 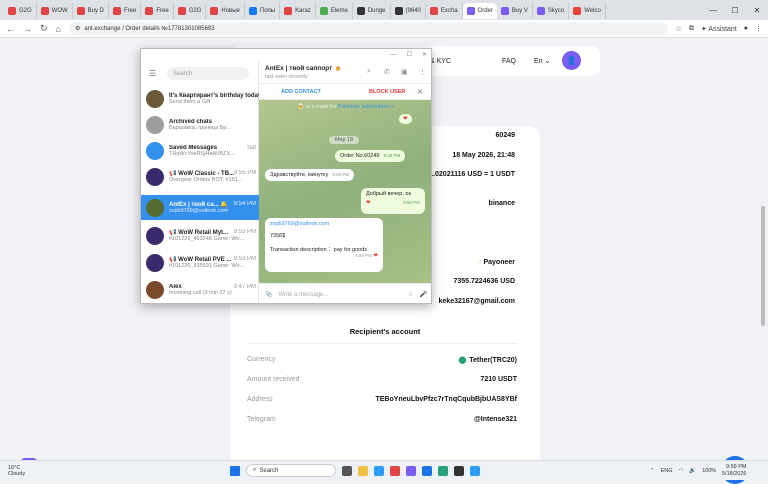 What do you see at coordinates (334, 11) in the screenshot?
I see `browser-tab: Eleme` at bounding box center [334, 11].